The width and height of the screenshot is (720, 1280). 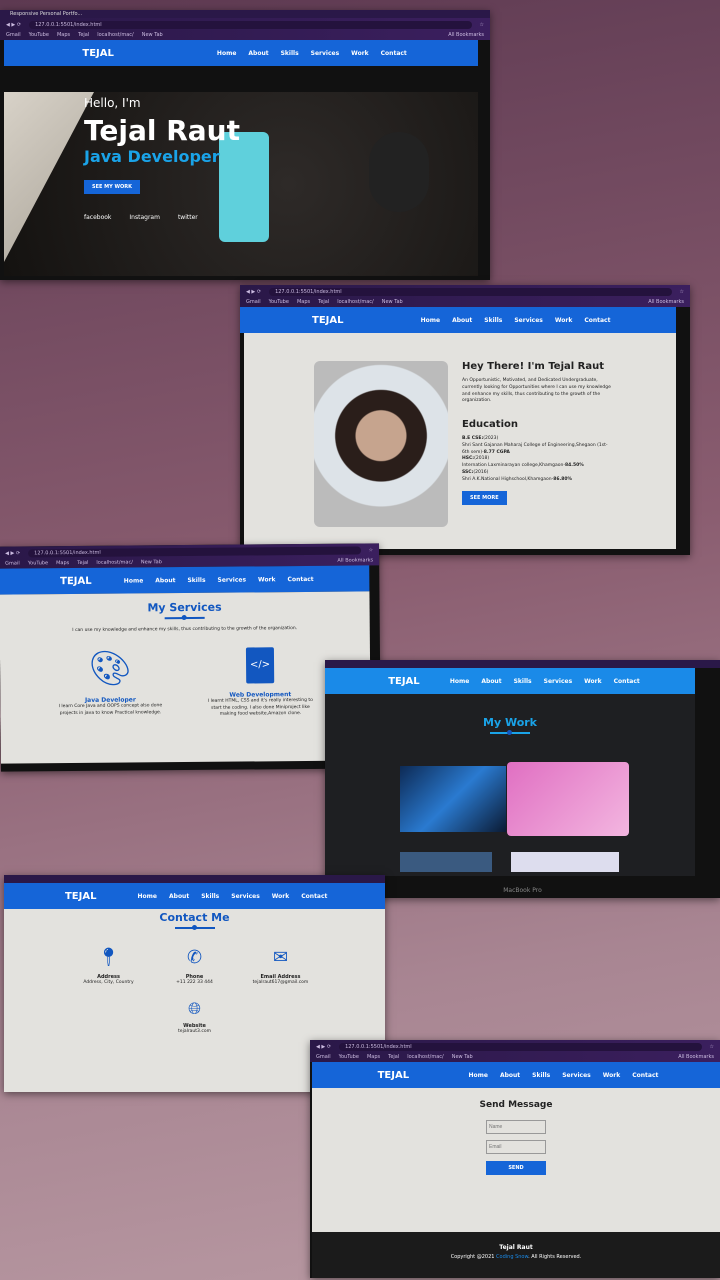 What do you see at coordinates (568, 799) in the screenshot?
I see `work-image-desk` at bounding box center [568, 799].